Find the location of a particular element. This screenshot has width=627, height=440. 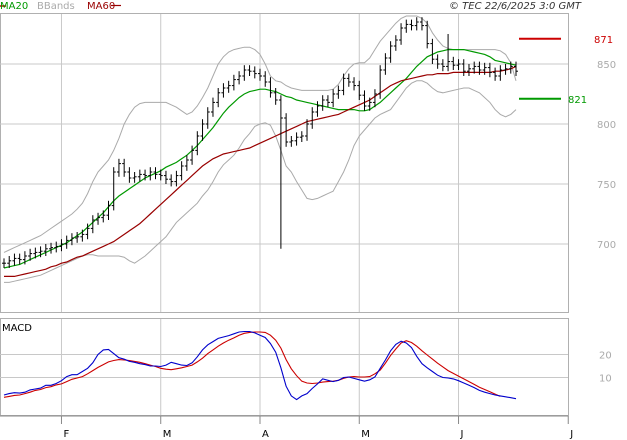

macd-signal-line is located at coordinates (252, 364).